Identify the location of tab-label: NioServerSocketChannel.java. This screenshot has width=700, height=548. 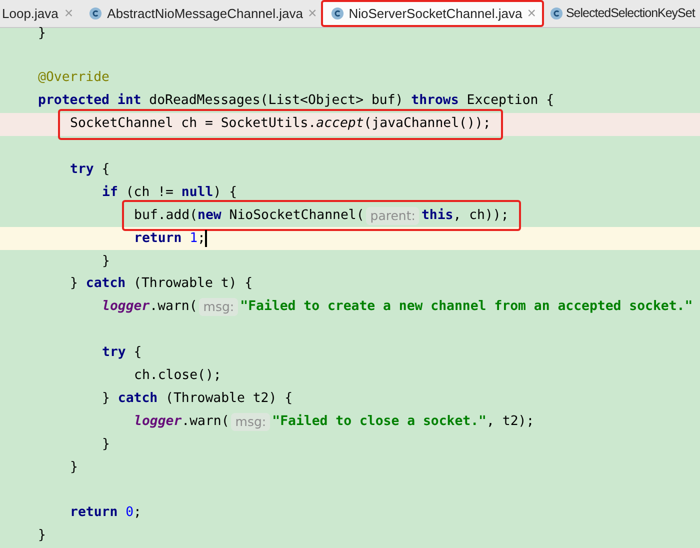
(435, 13).